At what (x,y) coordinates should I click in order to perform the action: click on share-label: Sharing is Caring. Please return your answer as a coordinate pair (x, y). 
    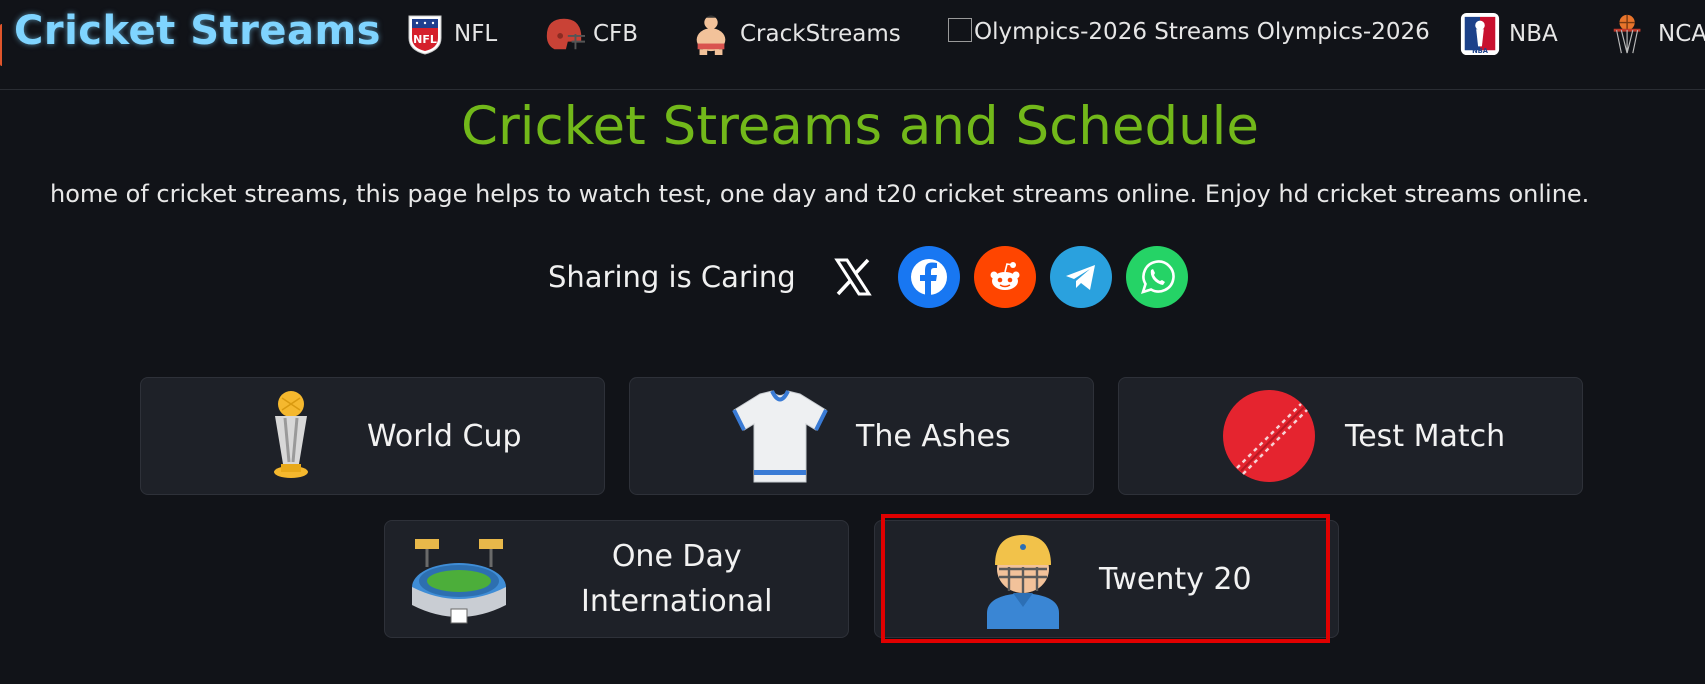
    Looking at the image, I should click on (672, 277).